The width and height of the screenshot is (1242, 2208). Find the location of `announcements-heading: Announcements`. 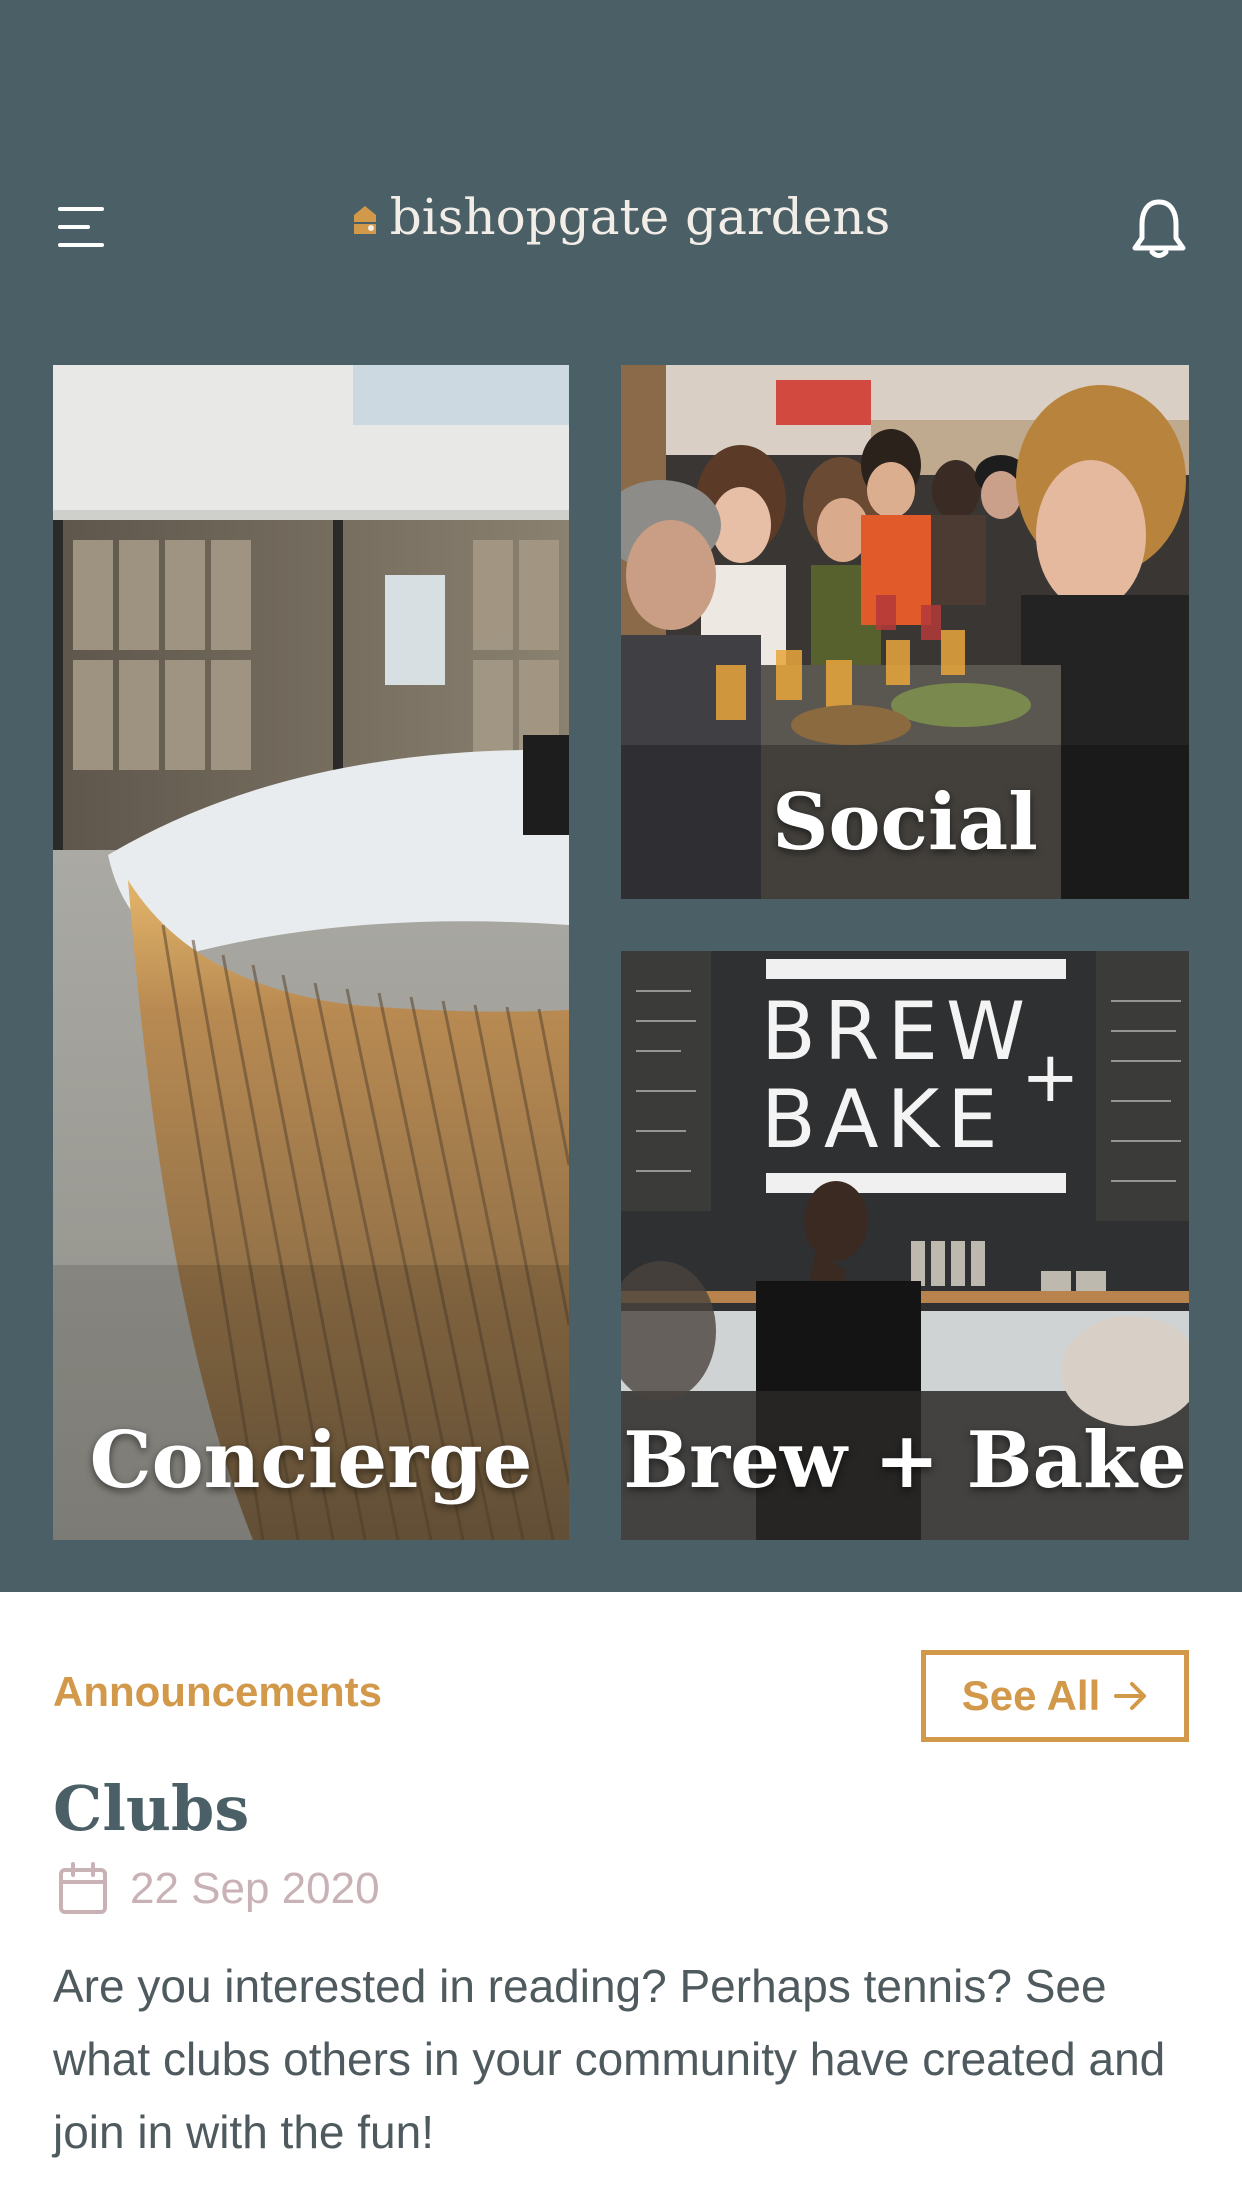

announcements-heading: Announcements is located at coordinates (218, 1691).